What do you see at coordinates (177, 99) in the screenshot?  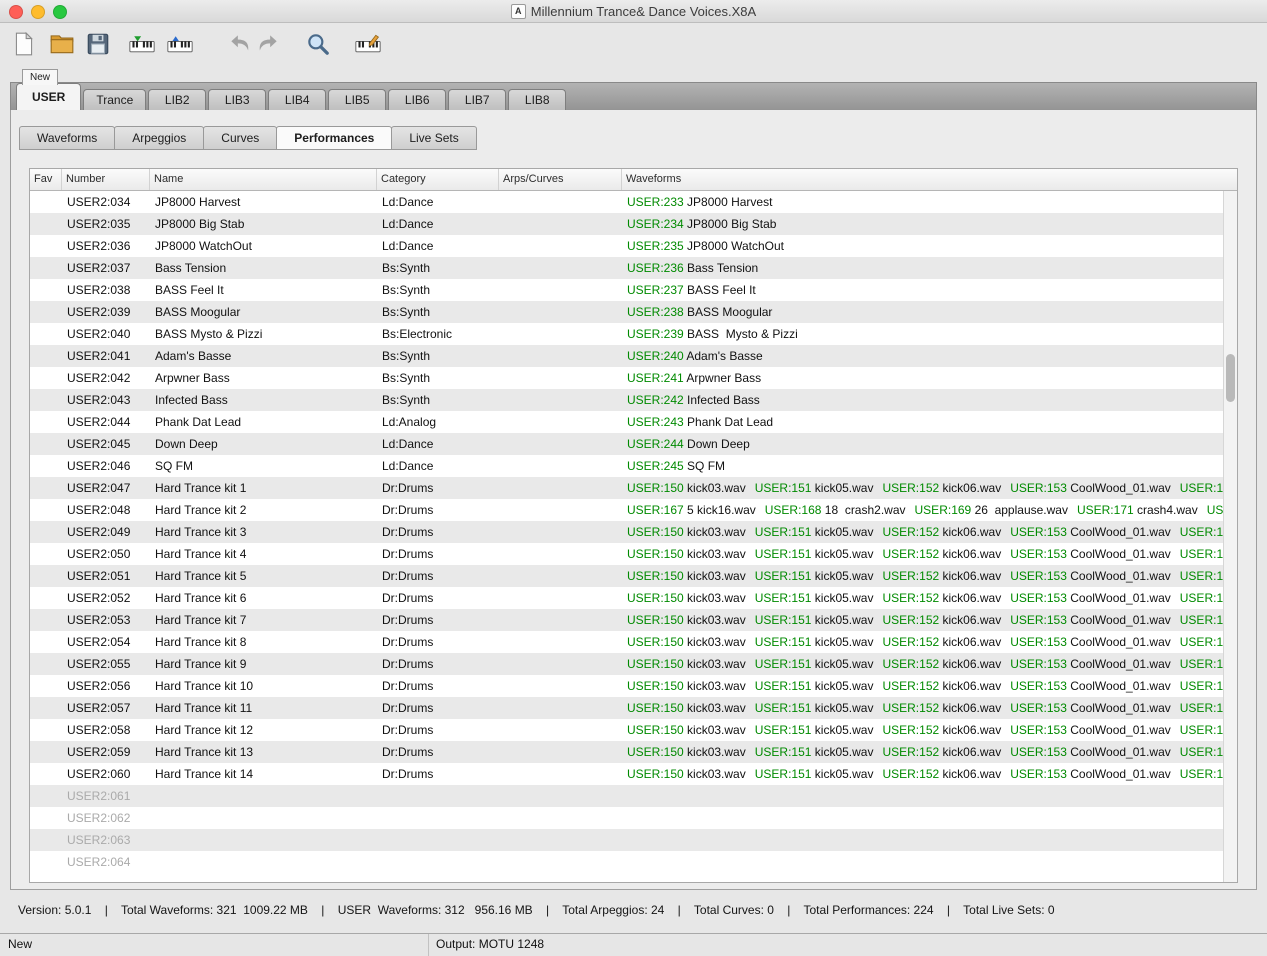 I see `library-tab-lib2: LIB2` at bounding box center [177, 99].